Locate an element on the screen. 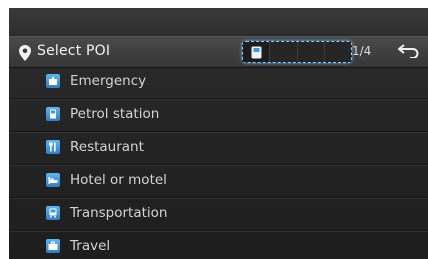  list-item-label: Restaurant is located at coordinates (107, 147).